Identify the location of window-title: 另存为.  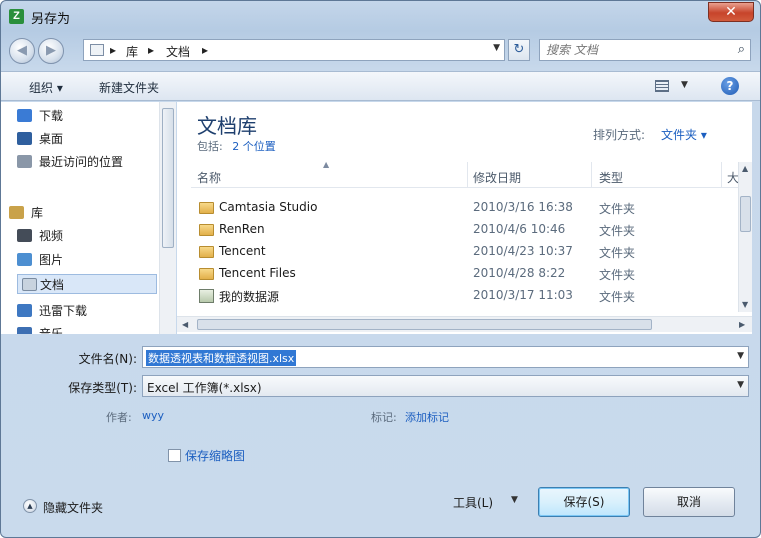
(51, 19).